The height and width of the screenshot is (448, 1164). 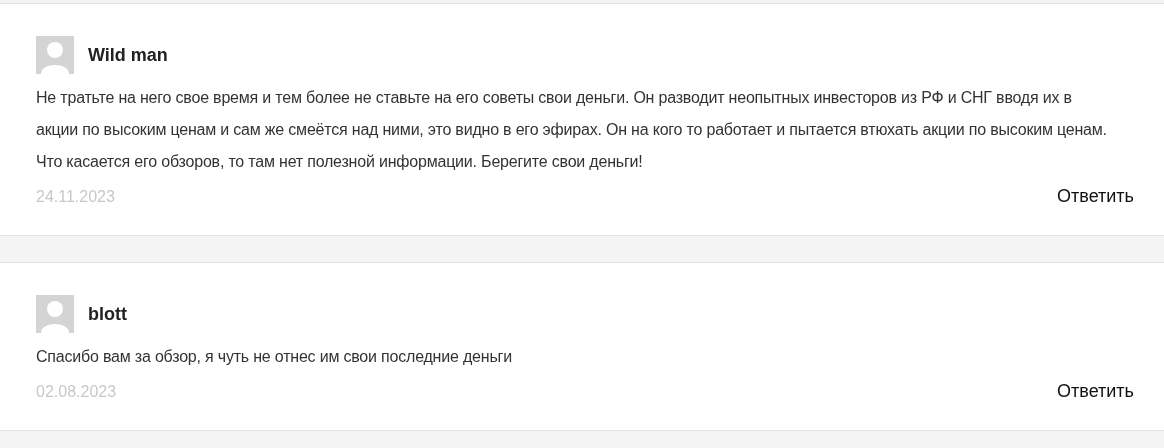 What do you see at coordinates (107, 314) in the screenshot?
I see `author-name: blott` at bounding box center [107, 314].